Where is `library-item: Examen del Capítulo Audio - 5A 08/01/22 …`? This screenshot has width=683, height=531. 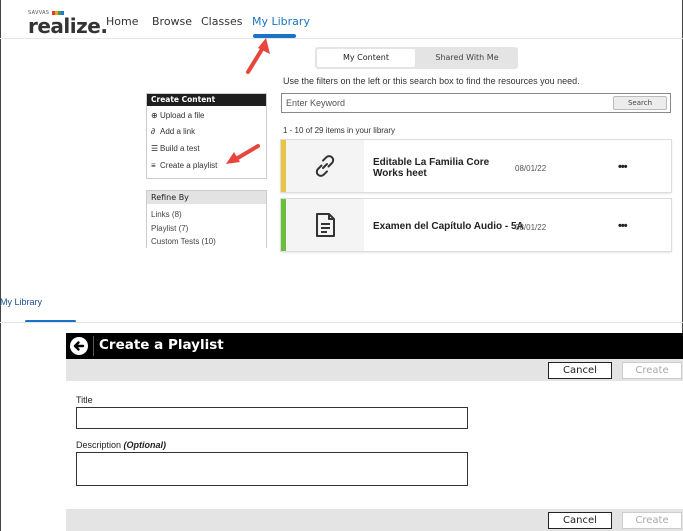
library-item: Examen del Capítulo Audio - 5A 08/01/22 … is located at coordinates (476, 225).